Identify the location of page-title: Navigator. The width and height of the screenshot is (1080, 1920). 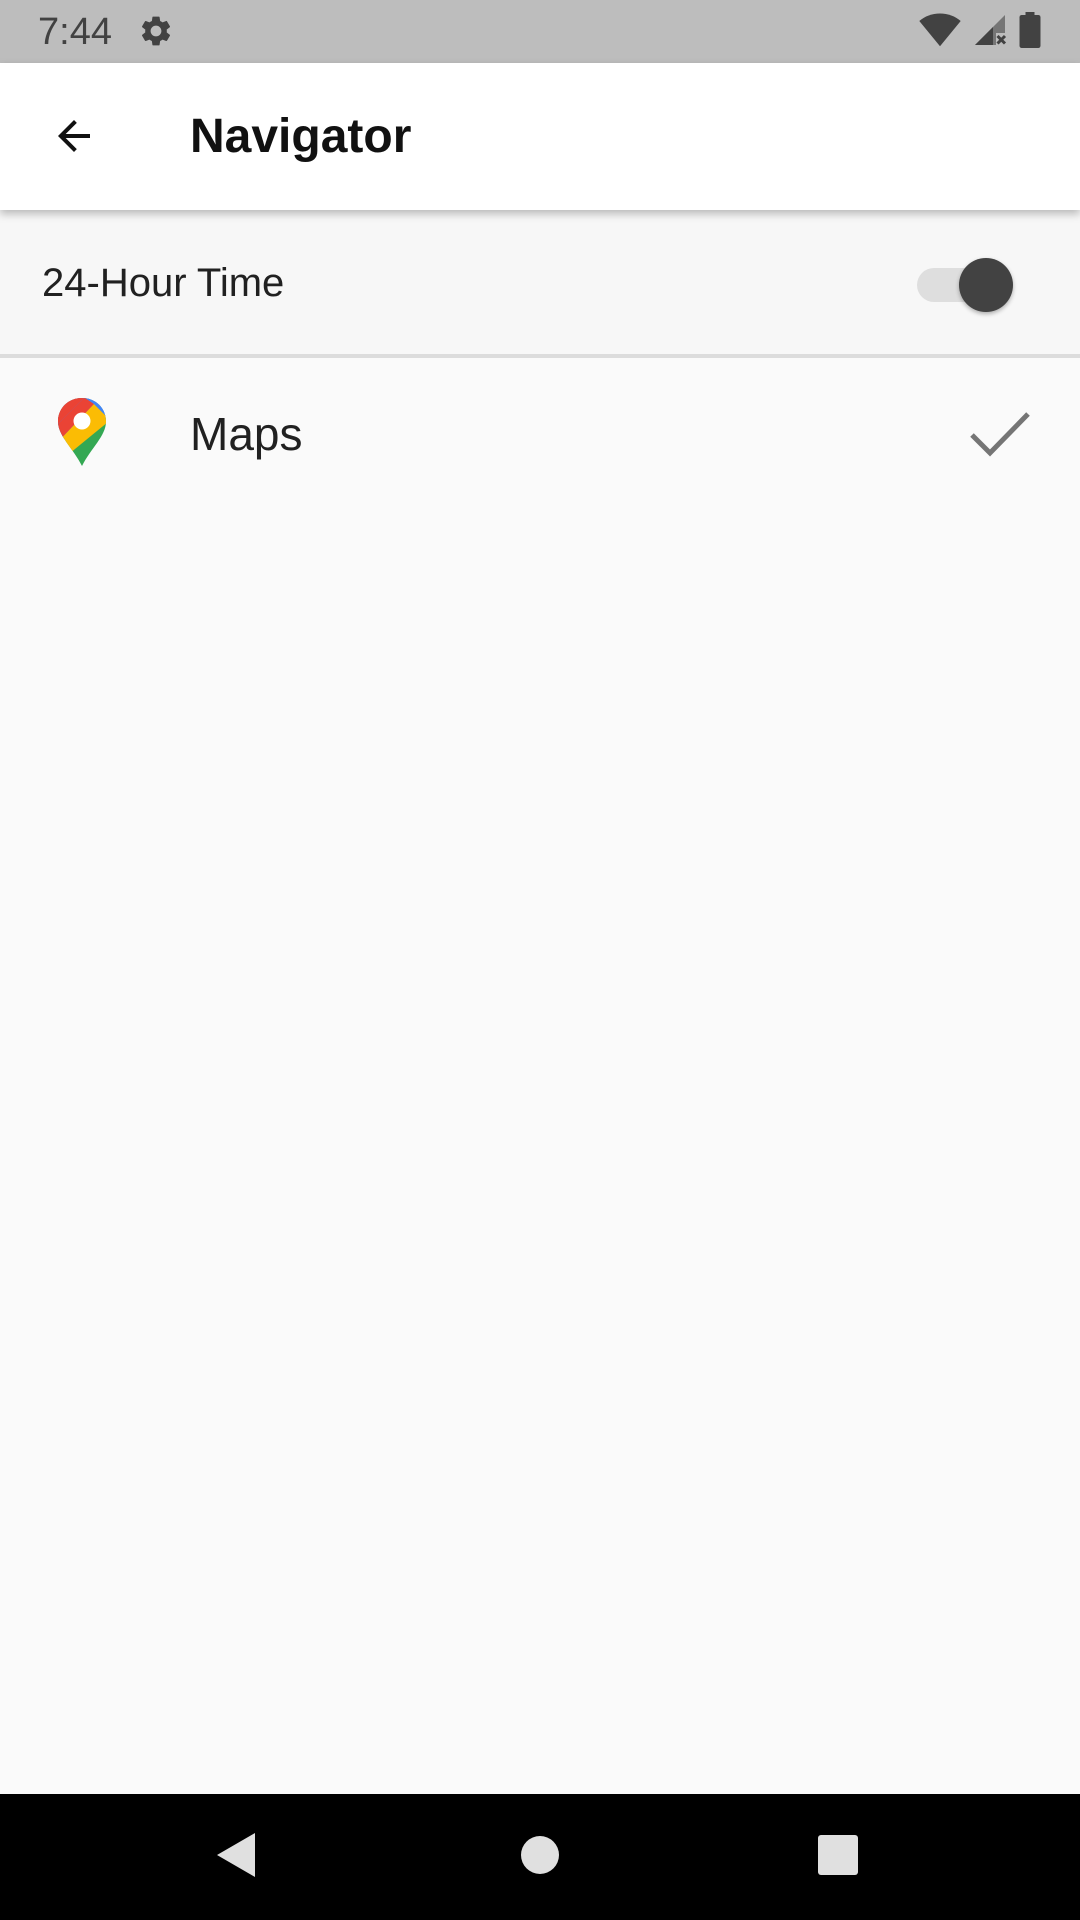
(301, 136).